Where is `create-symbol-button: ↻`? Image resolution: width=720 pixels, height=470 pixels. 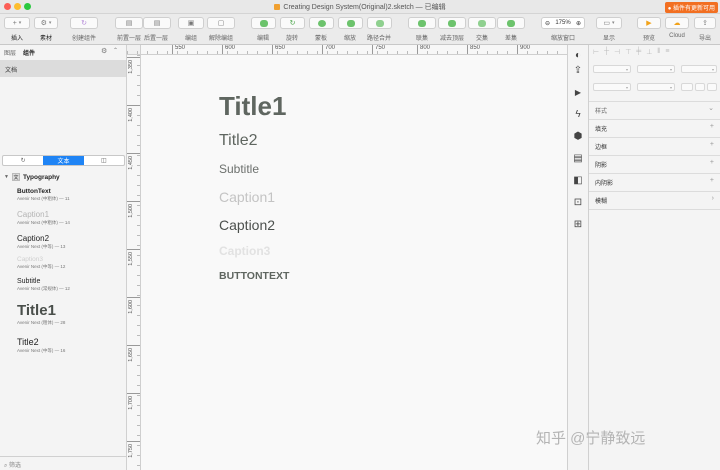
create-symbol-button: ↻ is located at coordinates (84, 23).